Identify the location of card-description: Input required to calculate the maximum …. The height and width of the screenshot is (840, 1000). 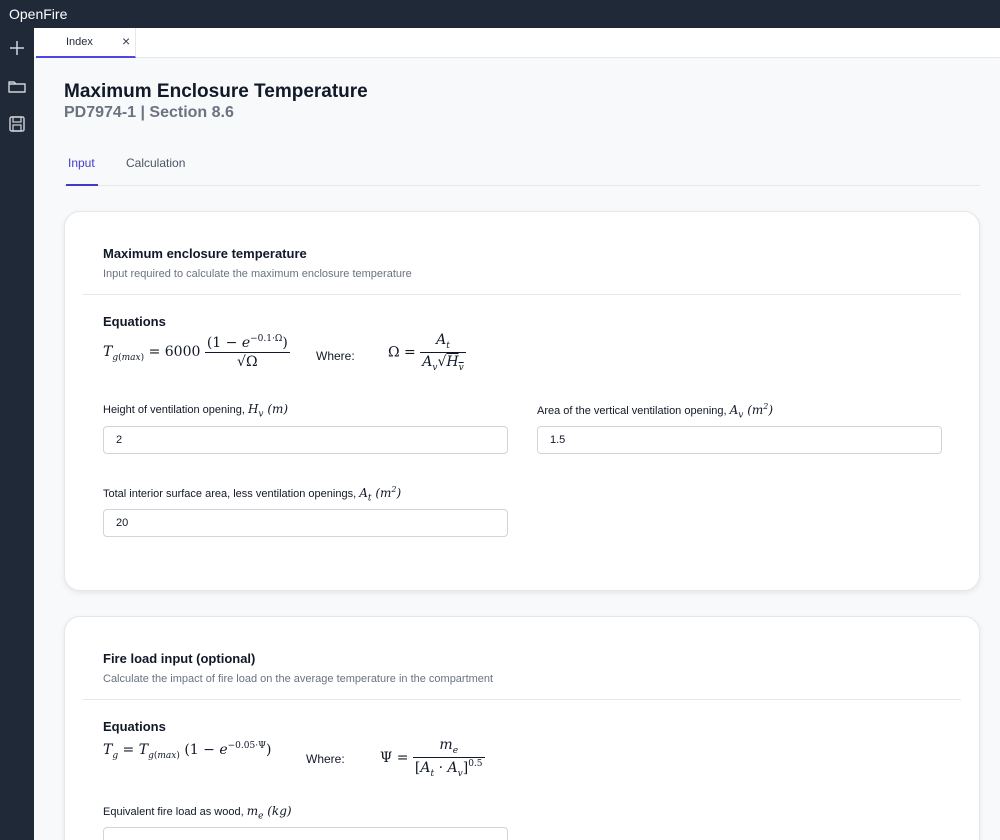
(257, 274).